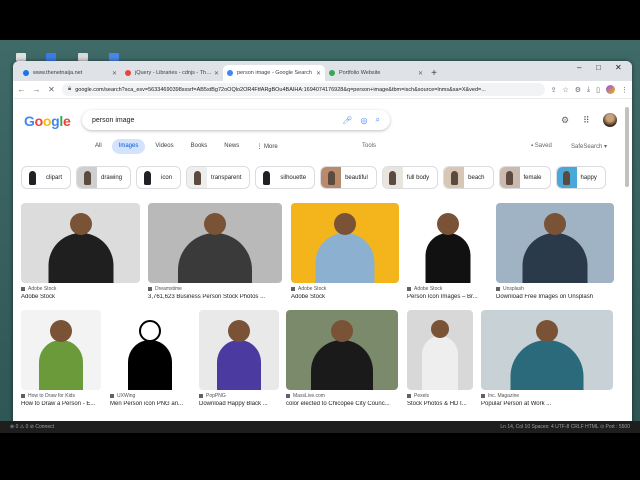 The image size is (640, 480). What do you see at coordinates (104, 177) in the screenshot?
I see `chip-drawing: drawing` at bounding box center [104, 177].